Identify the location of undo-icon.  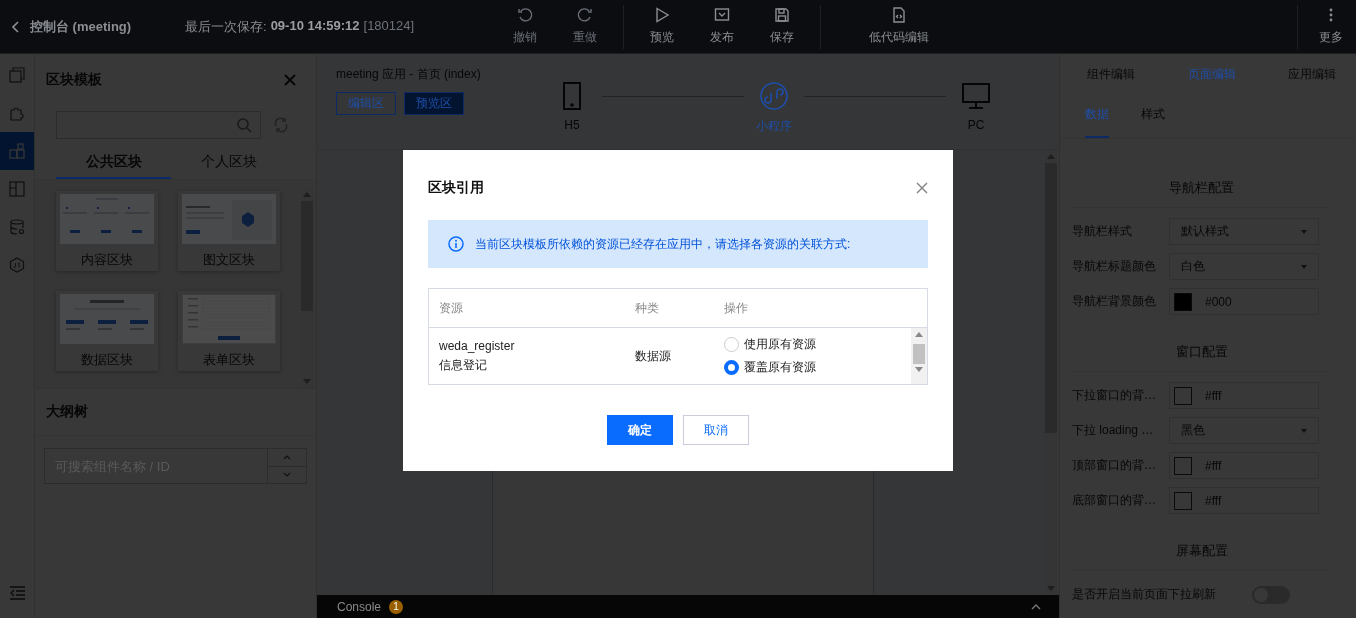
(525, 15).